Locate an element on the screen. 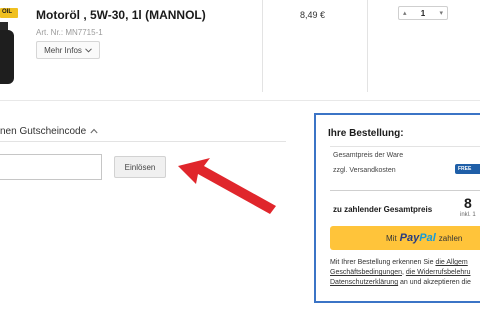  quantity-value: 1 is located at coordinates (423, 13).